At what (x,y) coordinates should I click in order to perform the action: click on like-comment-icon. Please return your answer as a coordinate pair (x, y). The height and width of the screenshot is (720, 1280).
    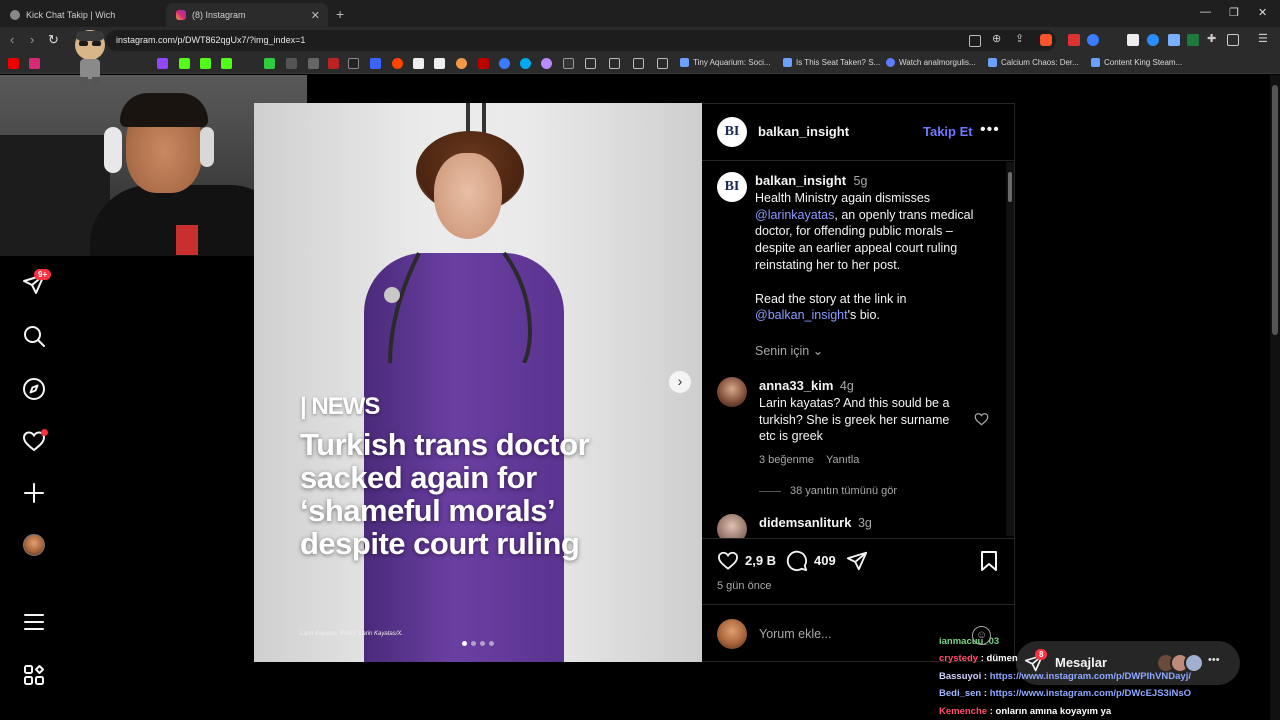
    Looking at the image, I should click on (981, 419).